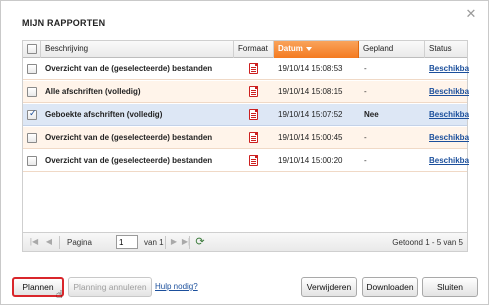 This screenshot has width=489, height=305. Describe the element at coordinates (390, 287) in the screenshot. I see `downloaden-button: Downloaden` at that location.